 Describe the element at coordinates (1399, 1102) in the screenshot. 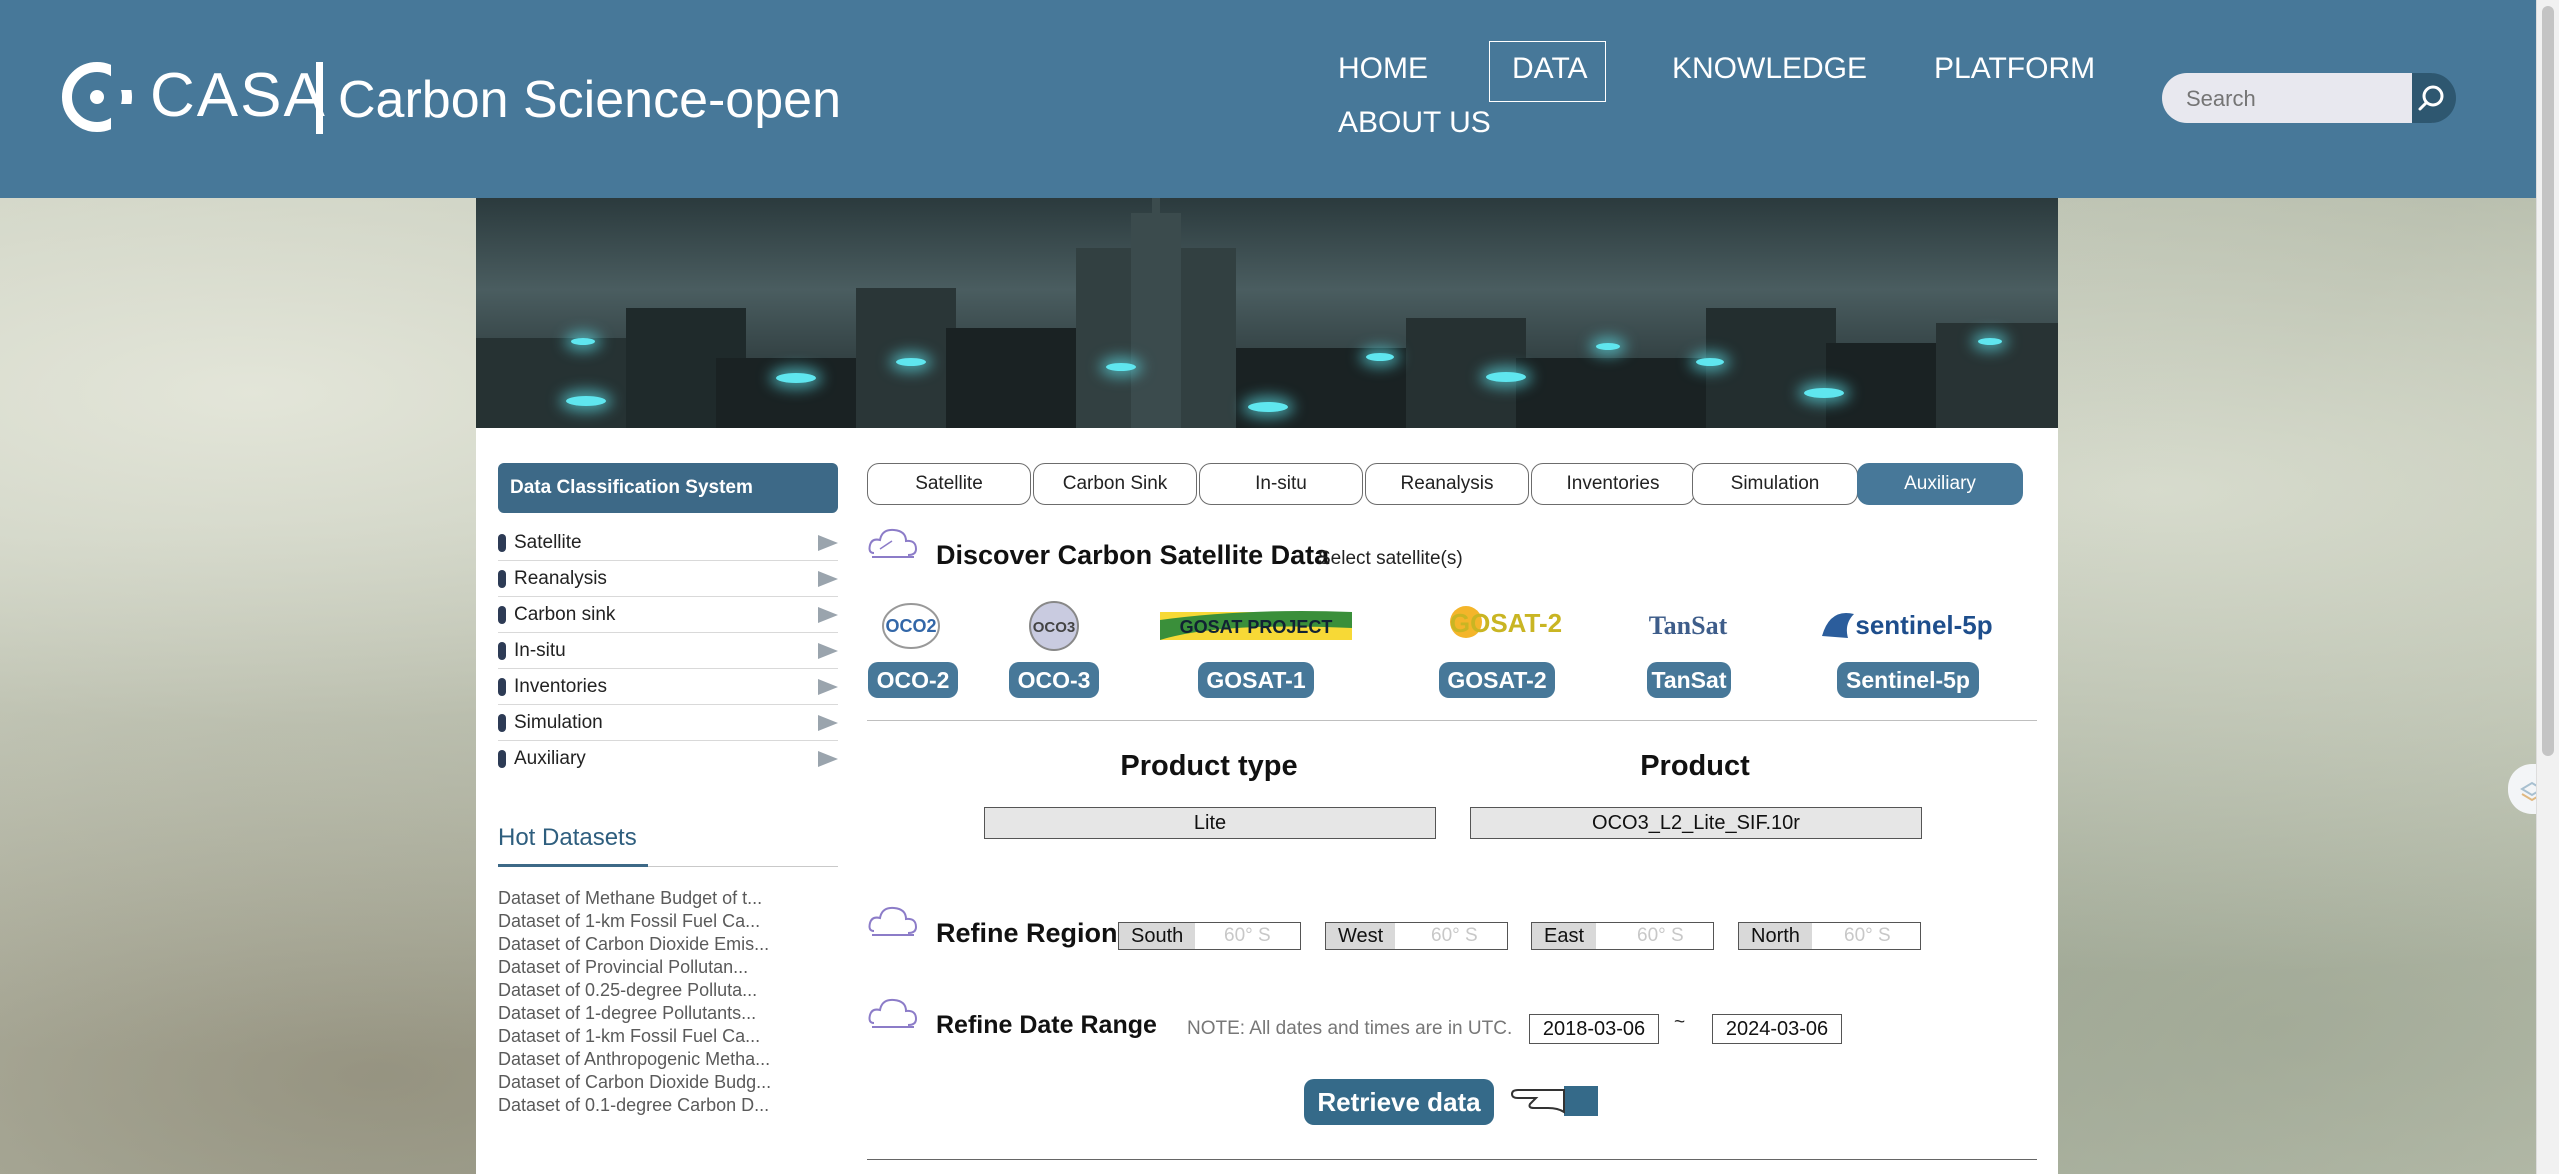

I see `retrieve-data-button: Retrieve data` at that location.